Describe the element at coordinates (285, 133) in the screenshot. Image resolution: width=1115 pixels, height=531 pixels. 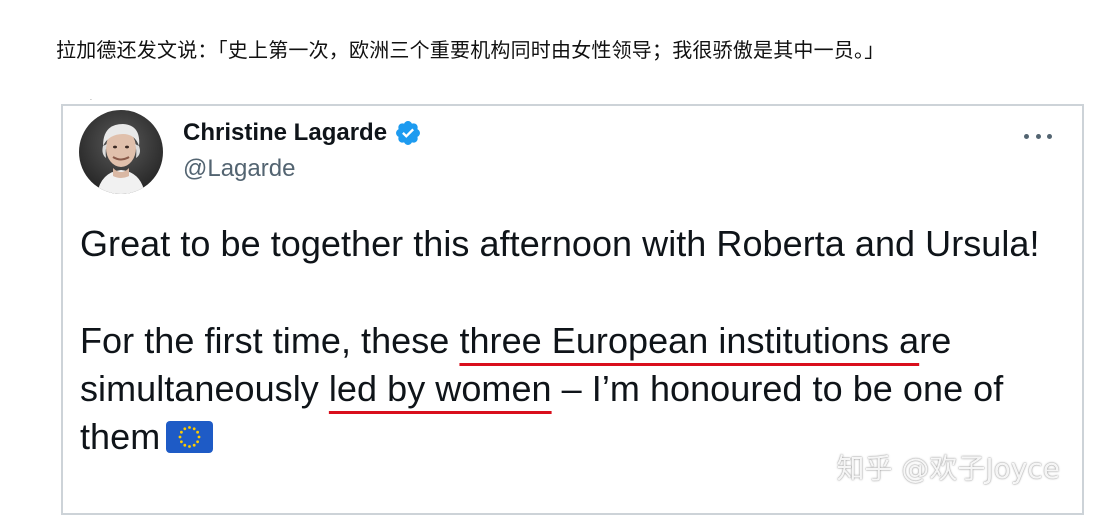
I see `author-name: Christine Lagarde` at that location.